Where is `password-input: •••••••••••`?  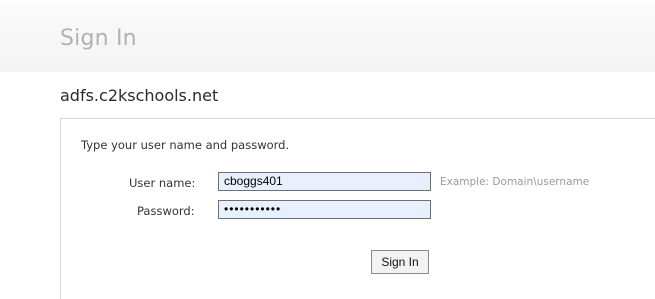
password-input: ••••••••••• is located at coordinates (324, 209).